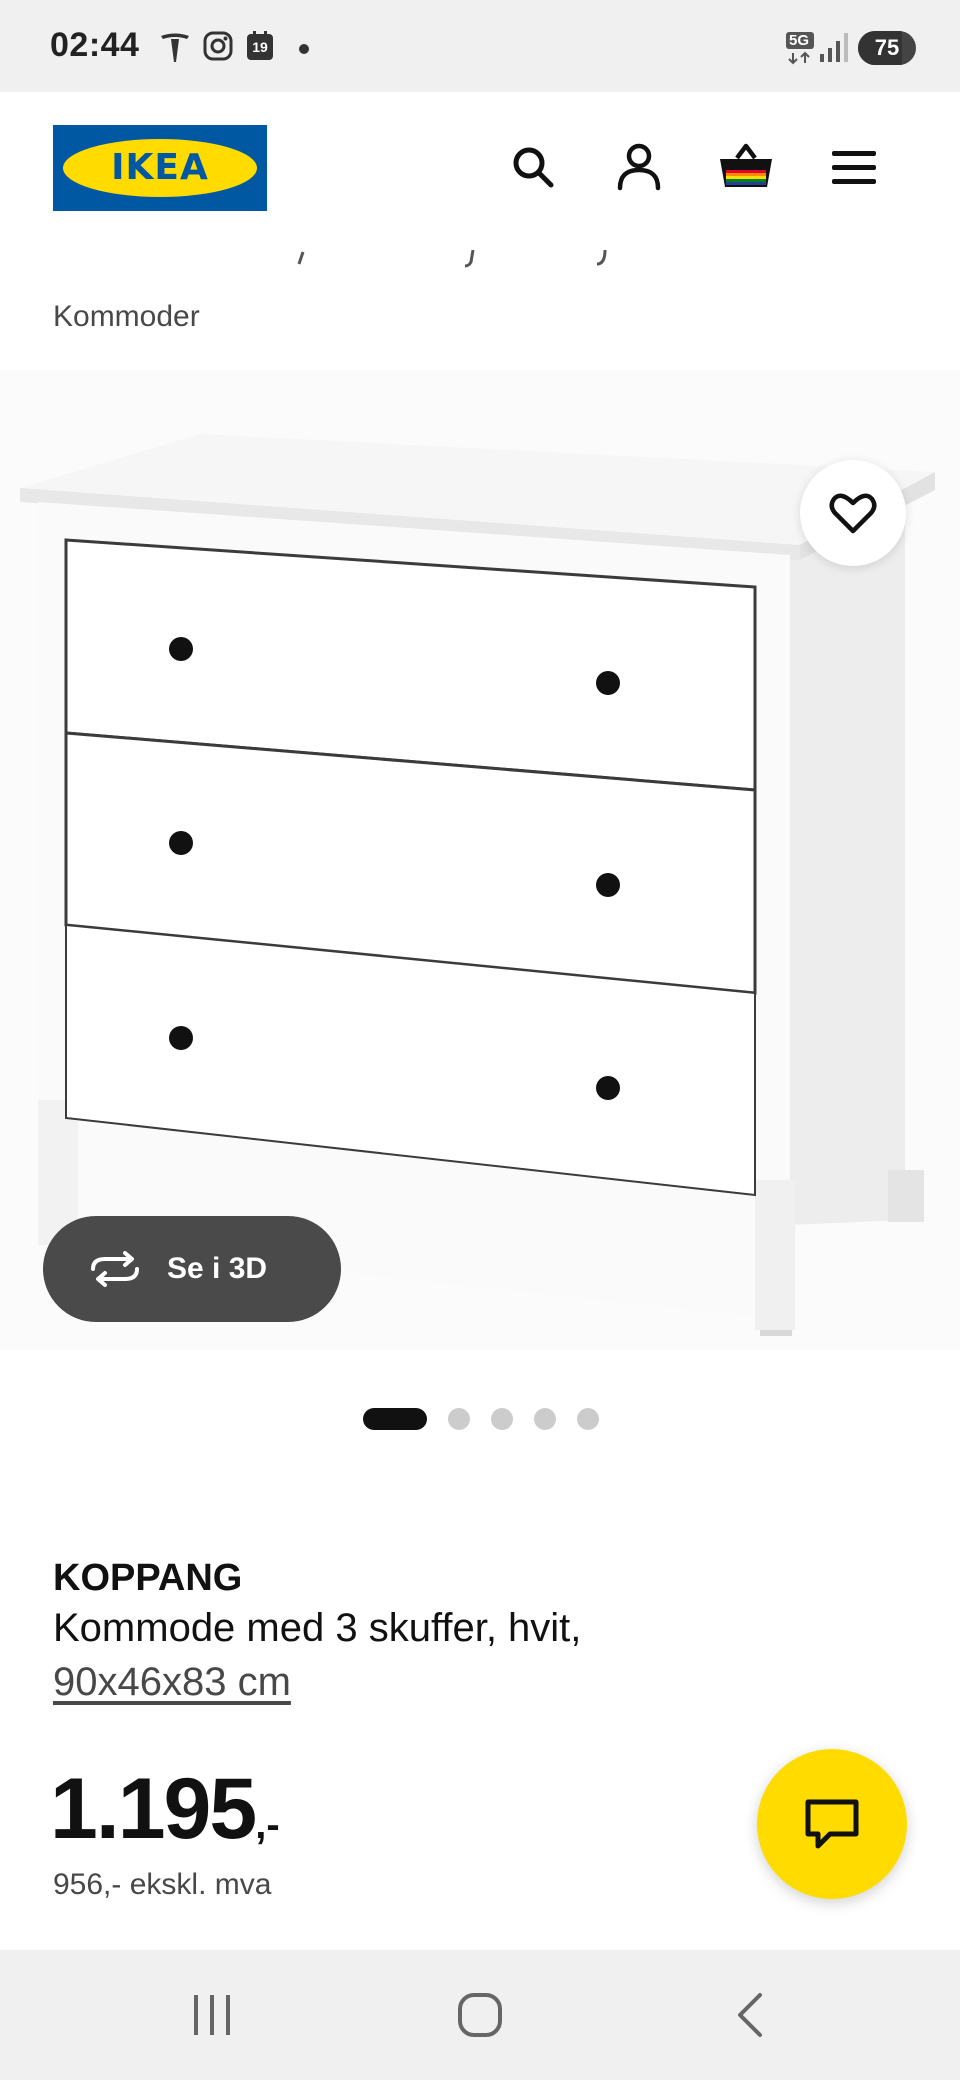 The width and height of the screenshot is (960, 2080). I want to click on notification-dot-icon, so click(304, 49).